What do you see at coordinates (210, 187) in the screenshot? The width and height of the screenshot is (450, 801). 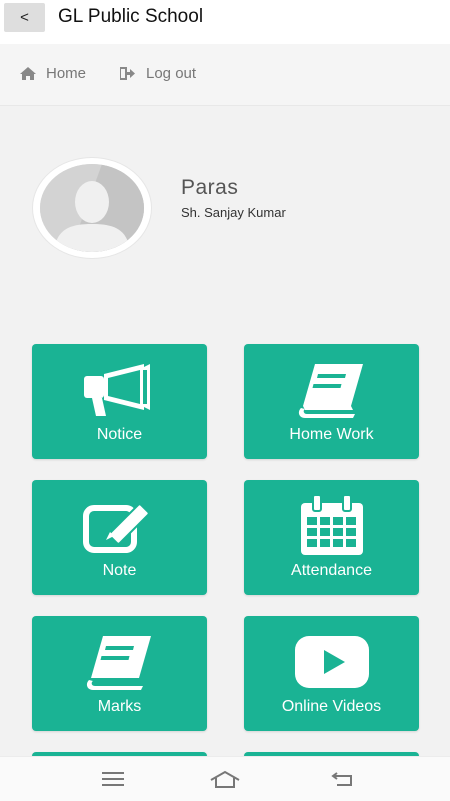 I see `profile-name: Paras` at bounding box center [210, 187].